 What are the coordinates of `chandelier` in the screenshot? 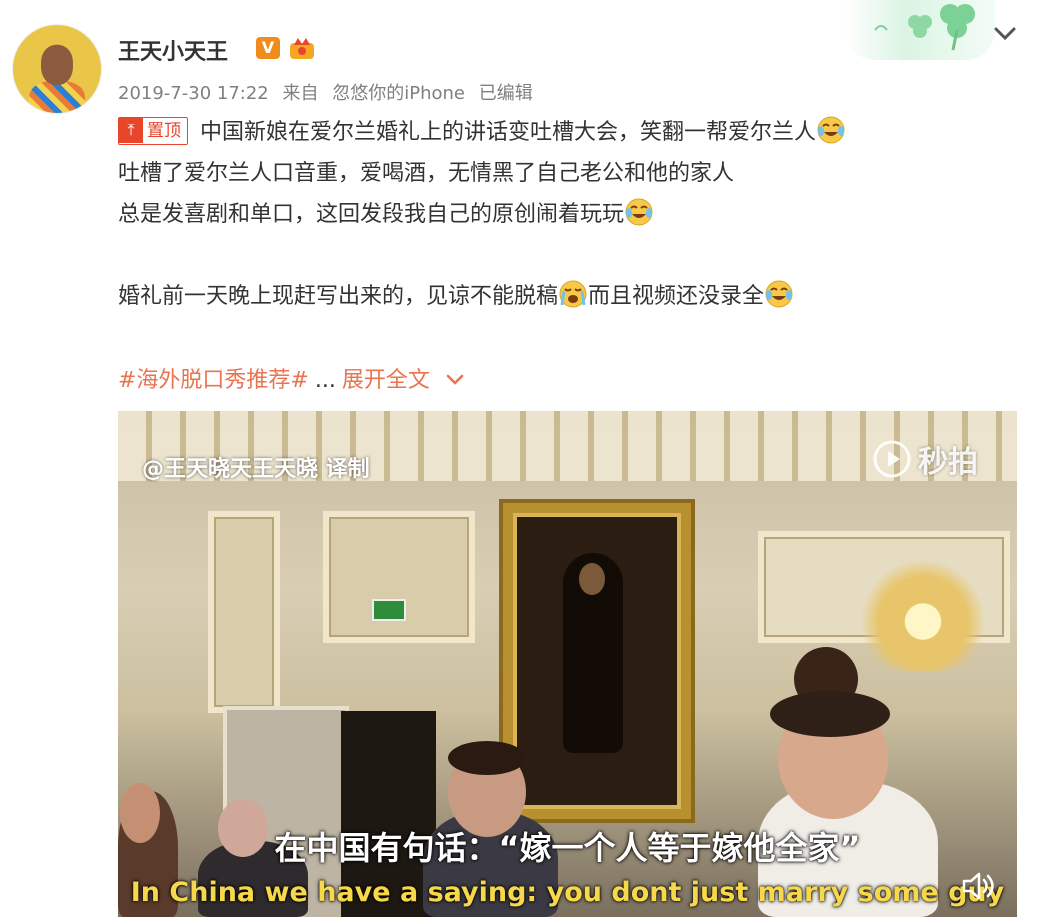 It's located at (923, 616).